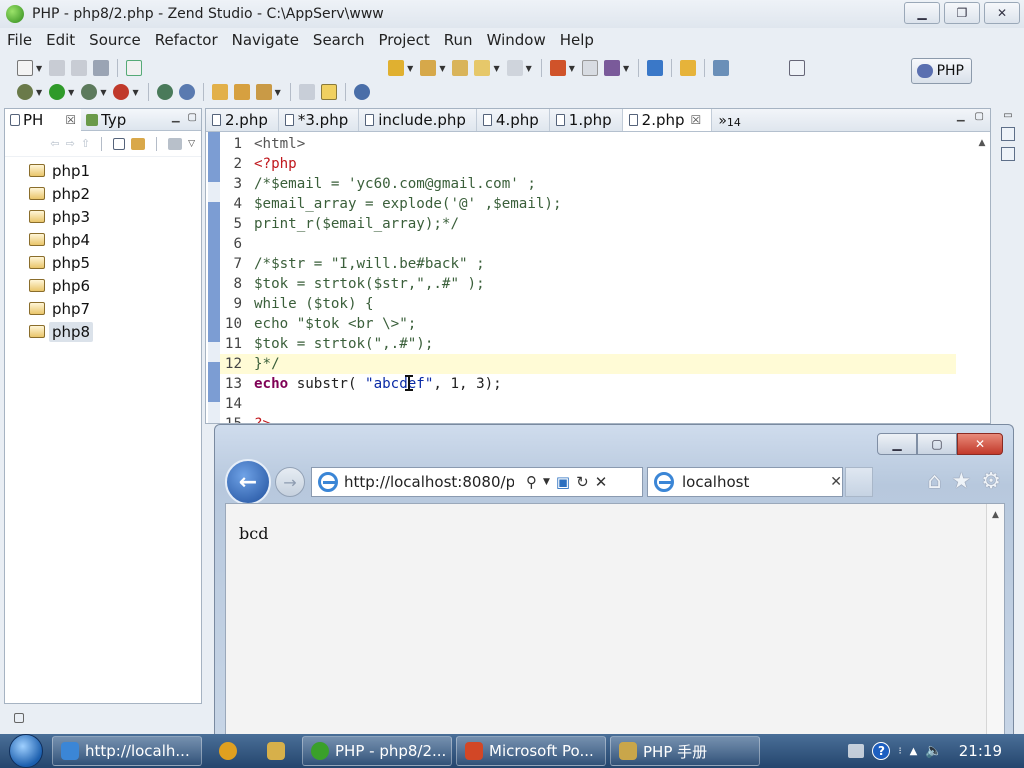 The image size is (1024, 768). What do you see at coordinates (1007, 115) in the screenshot?
I see `restore-trim-button: ▭` at bounding box center [1007, 115].